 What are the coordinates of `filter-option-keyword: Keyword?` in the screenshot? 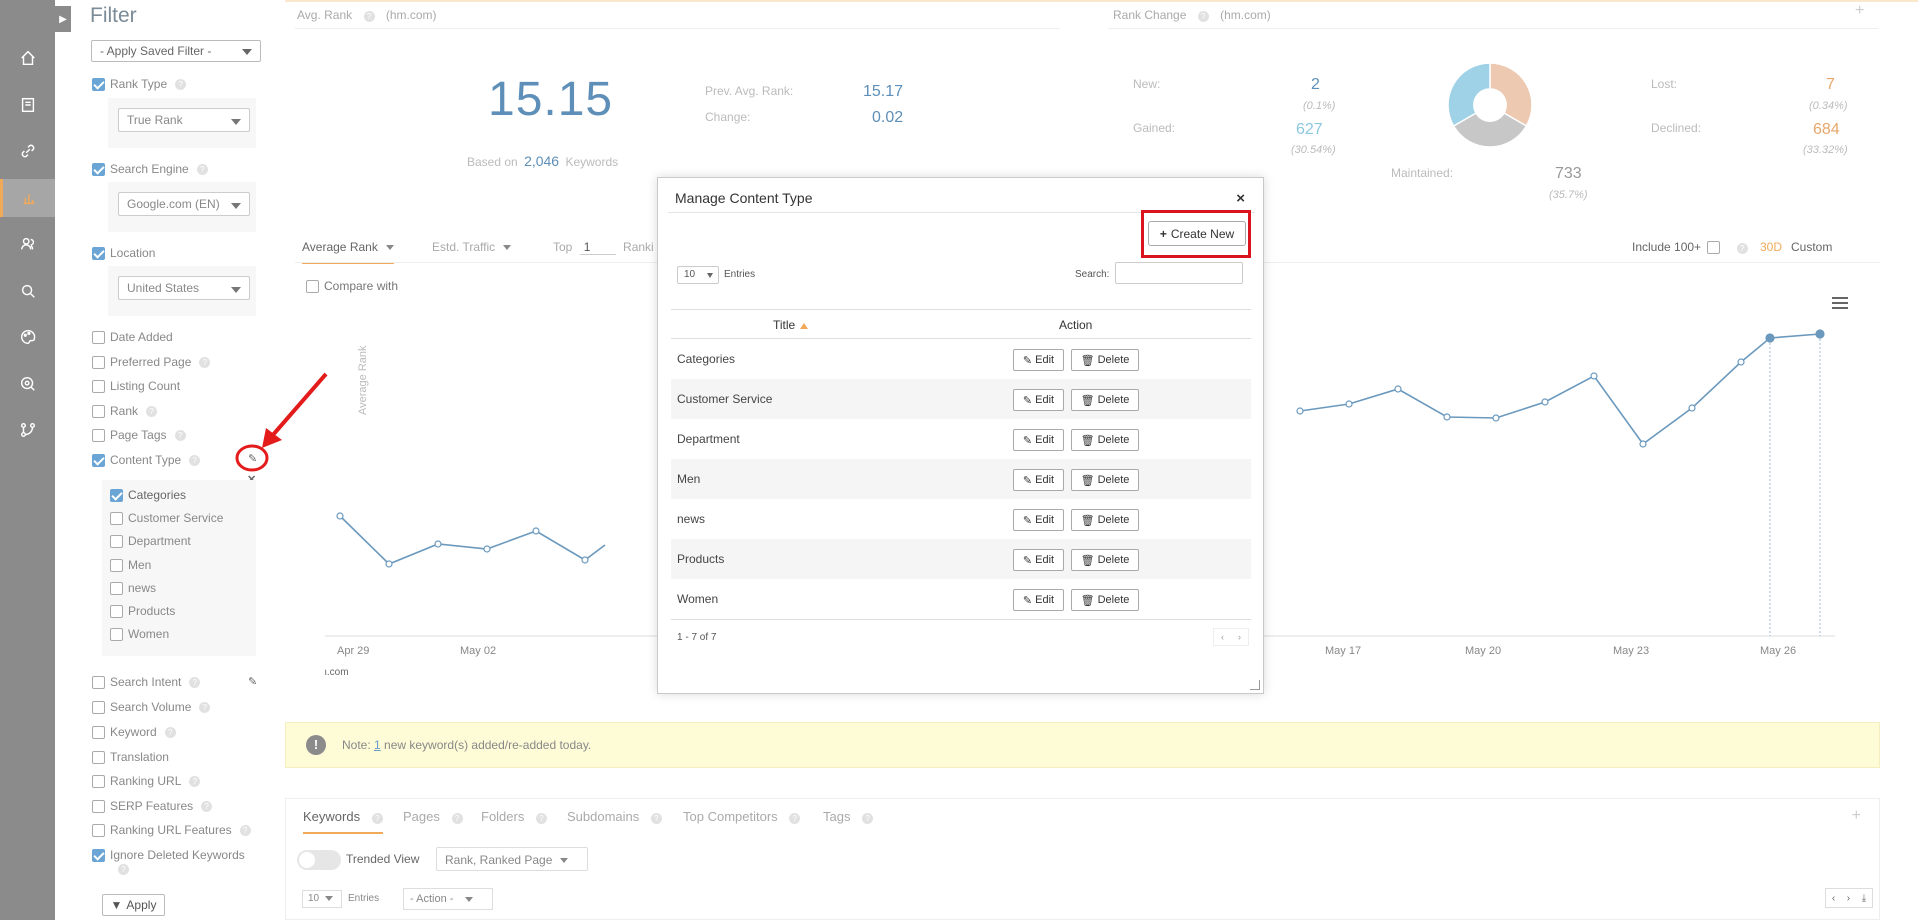 It's located at (134, 732).